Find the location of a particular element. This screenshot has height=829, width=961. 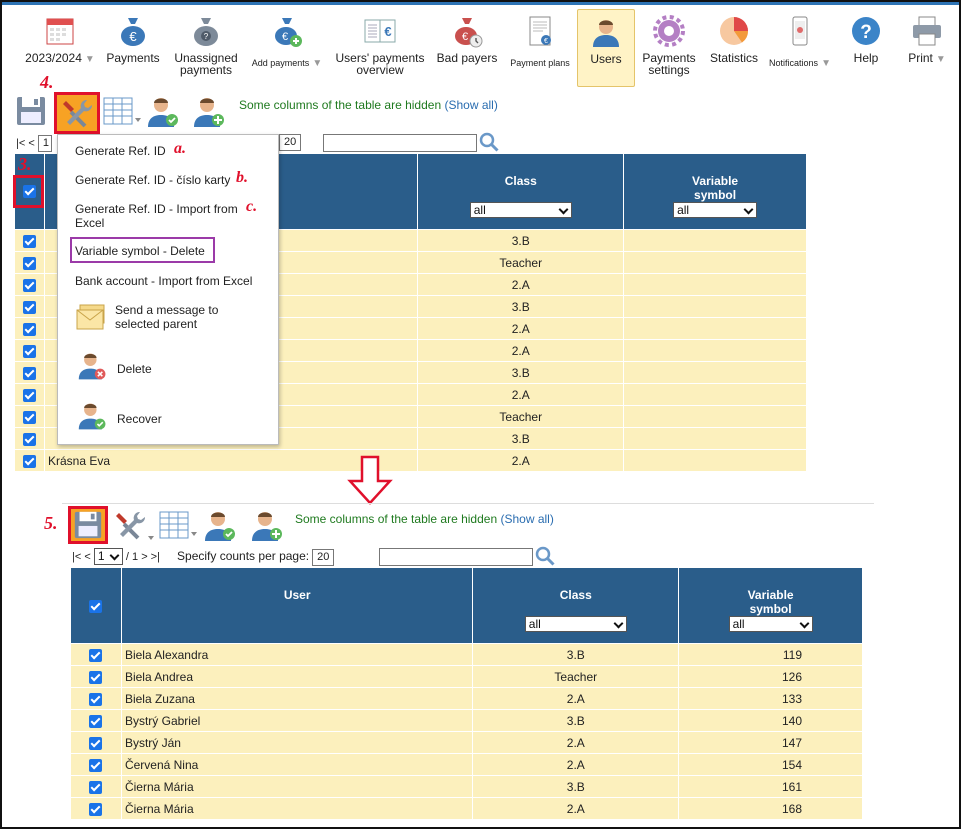

nav-payments: € Payments is located at coordinates (133, 48).